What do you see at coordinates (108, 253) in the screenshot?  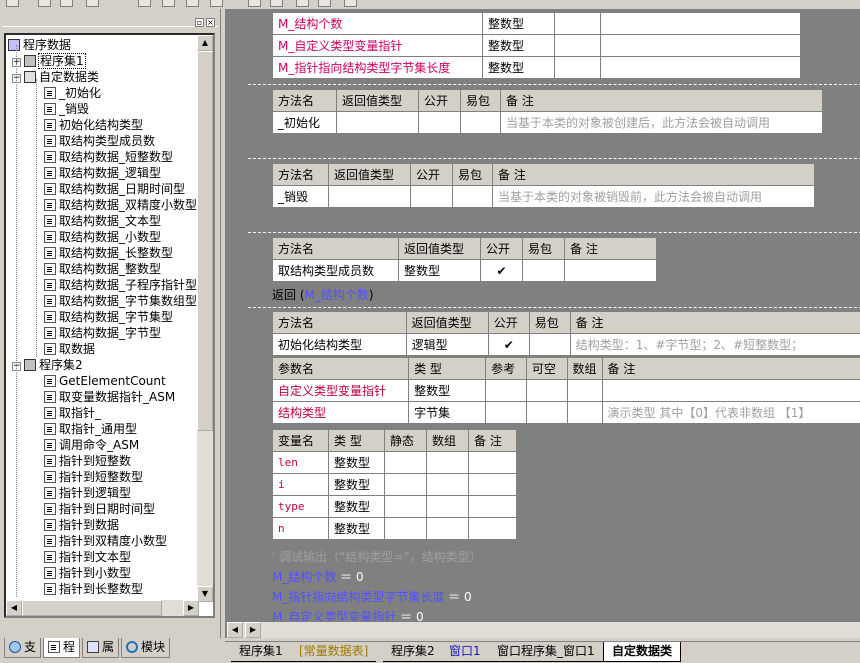 I see `tree-item-method: 取结构数据_长整数型` at bounding box center [108, 253].